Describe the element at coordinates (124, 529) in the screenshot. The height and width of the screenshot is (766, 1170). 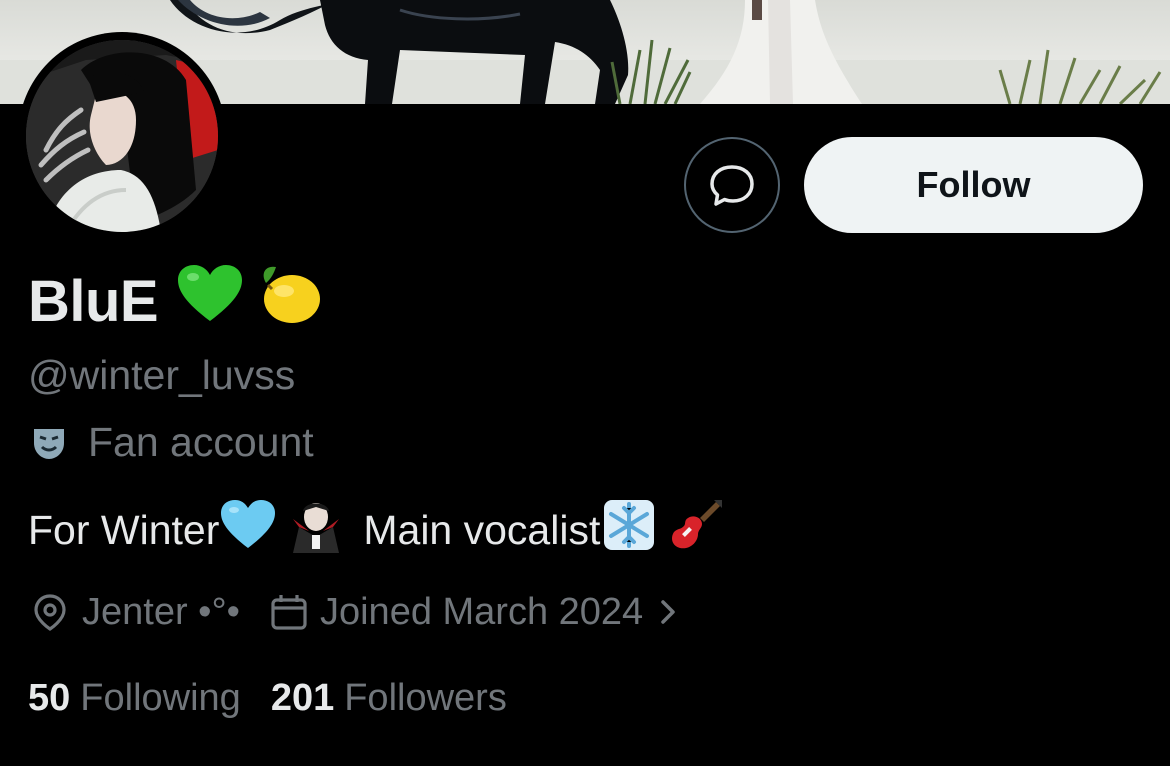
I see `bio-text-1: For Winter` at that location.